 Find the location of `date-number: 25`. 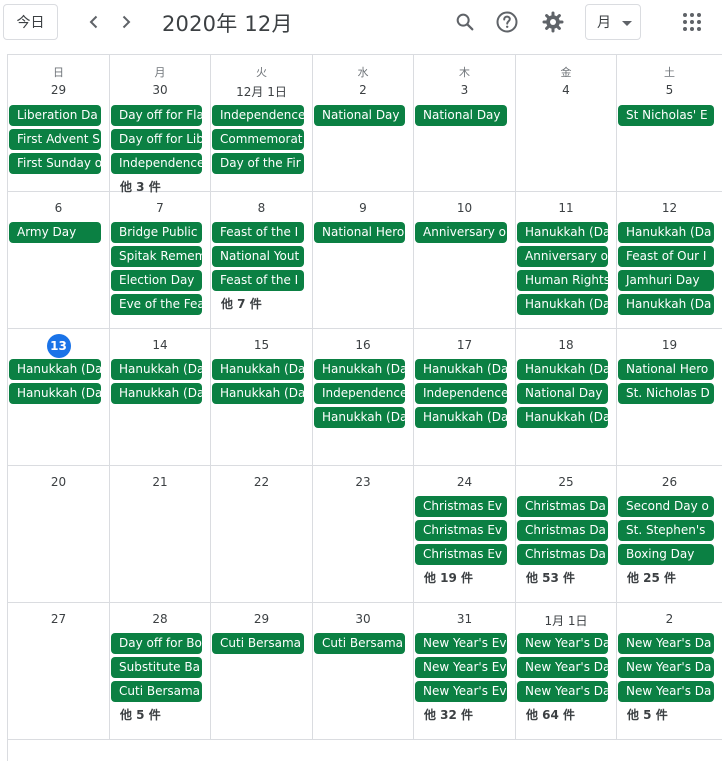

date-number: 25 is located at coordinates (566, 482).